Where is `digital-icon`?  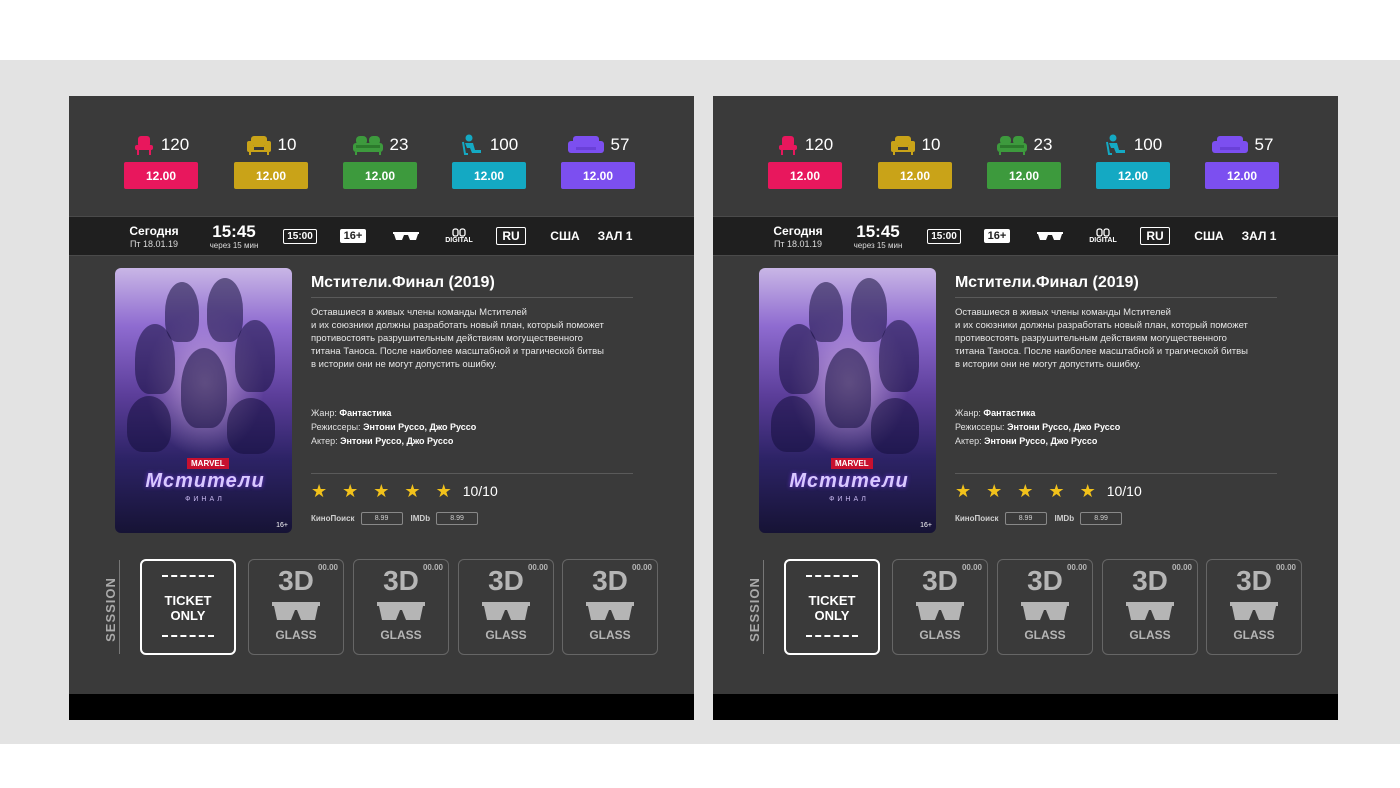
digital-icon is located at coordinates (459, 232).